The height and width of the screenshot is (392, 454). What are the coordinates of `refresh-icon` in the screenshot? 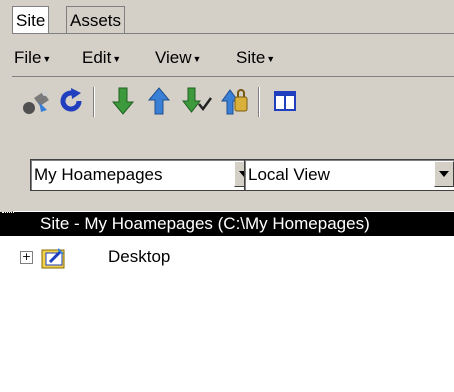 It's located at (71, 100).